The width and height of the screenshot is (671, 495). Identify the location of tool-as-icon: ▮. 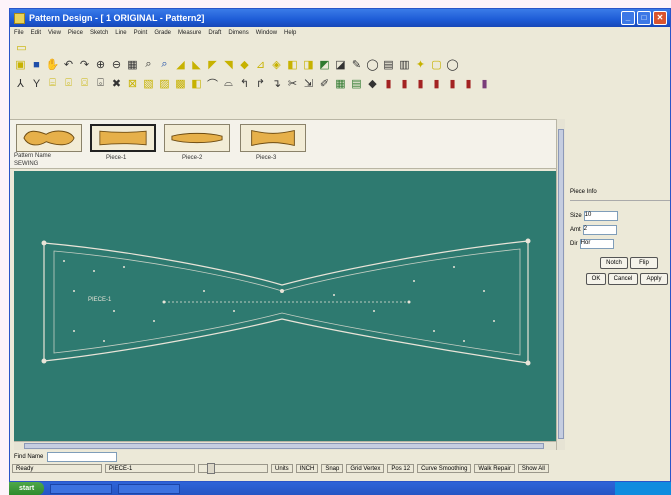
(468, 83).